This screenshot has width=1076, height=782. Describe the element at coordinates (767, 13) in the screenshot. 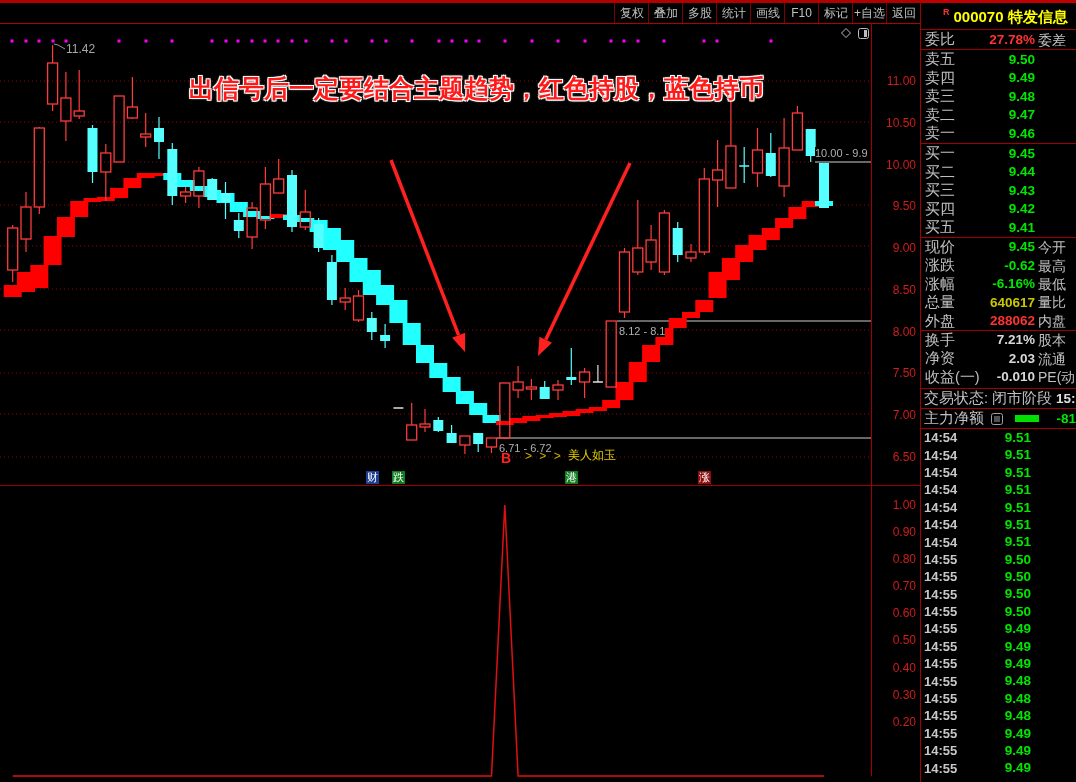

I see `toolbar-button: 画线` at that location.